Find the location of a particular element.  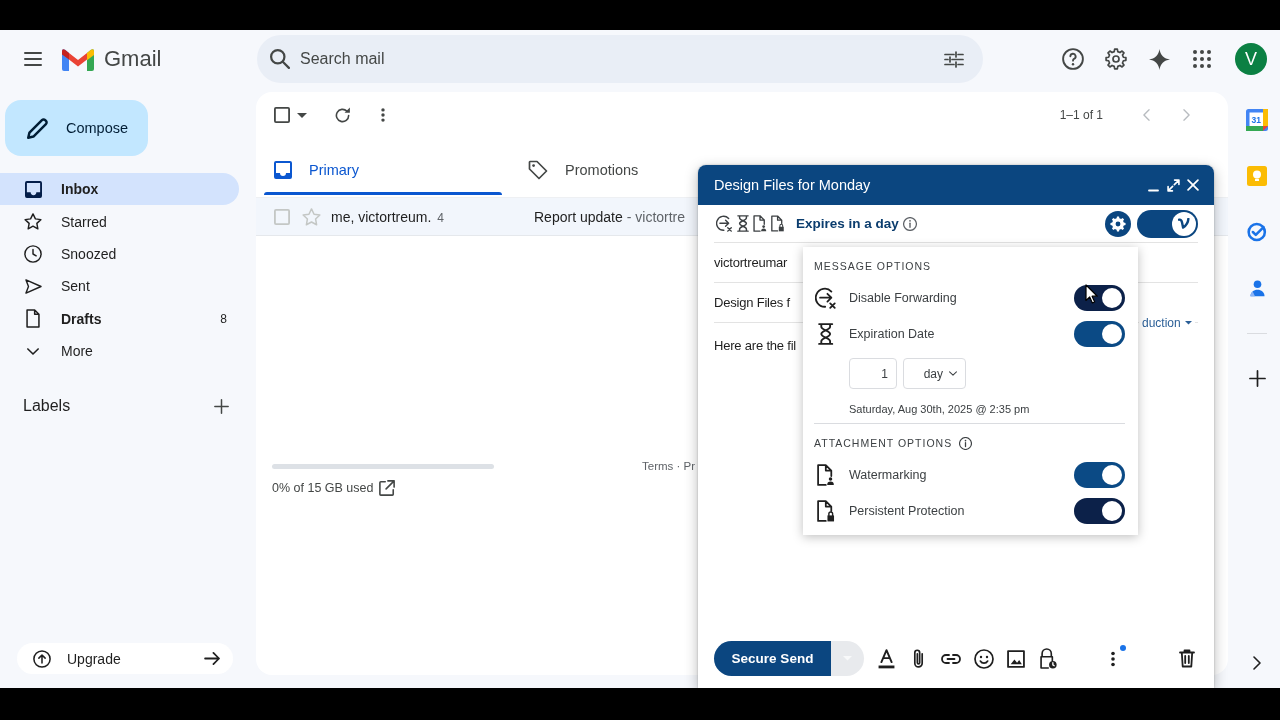

logo-mark-icon is located at coordinates (1184, 223).